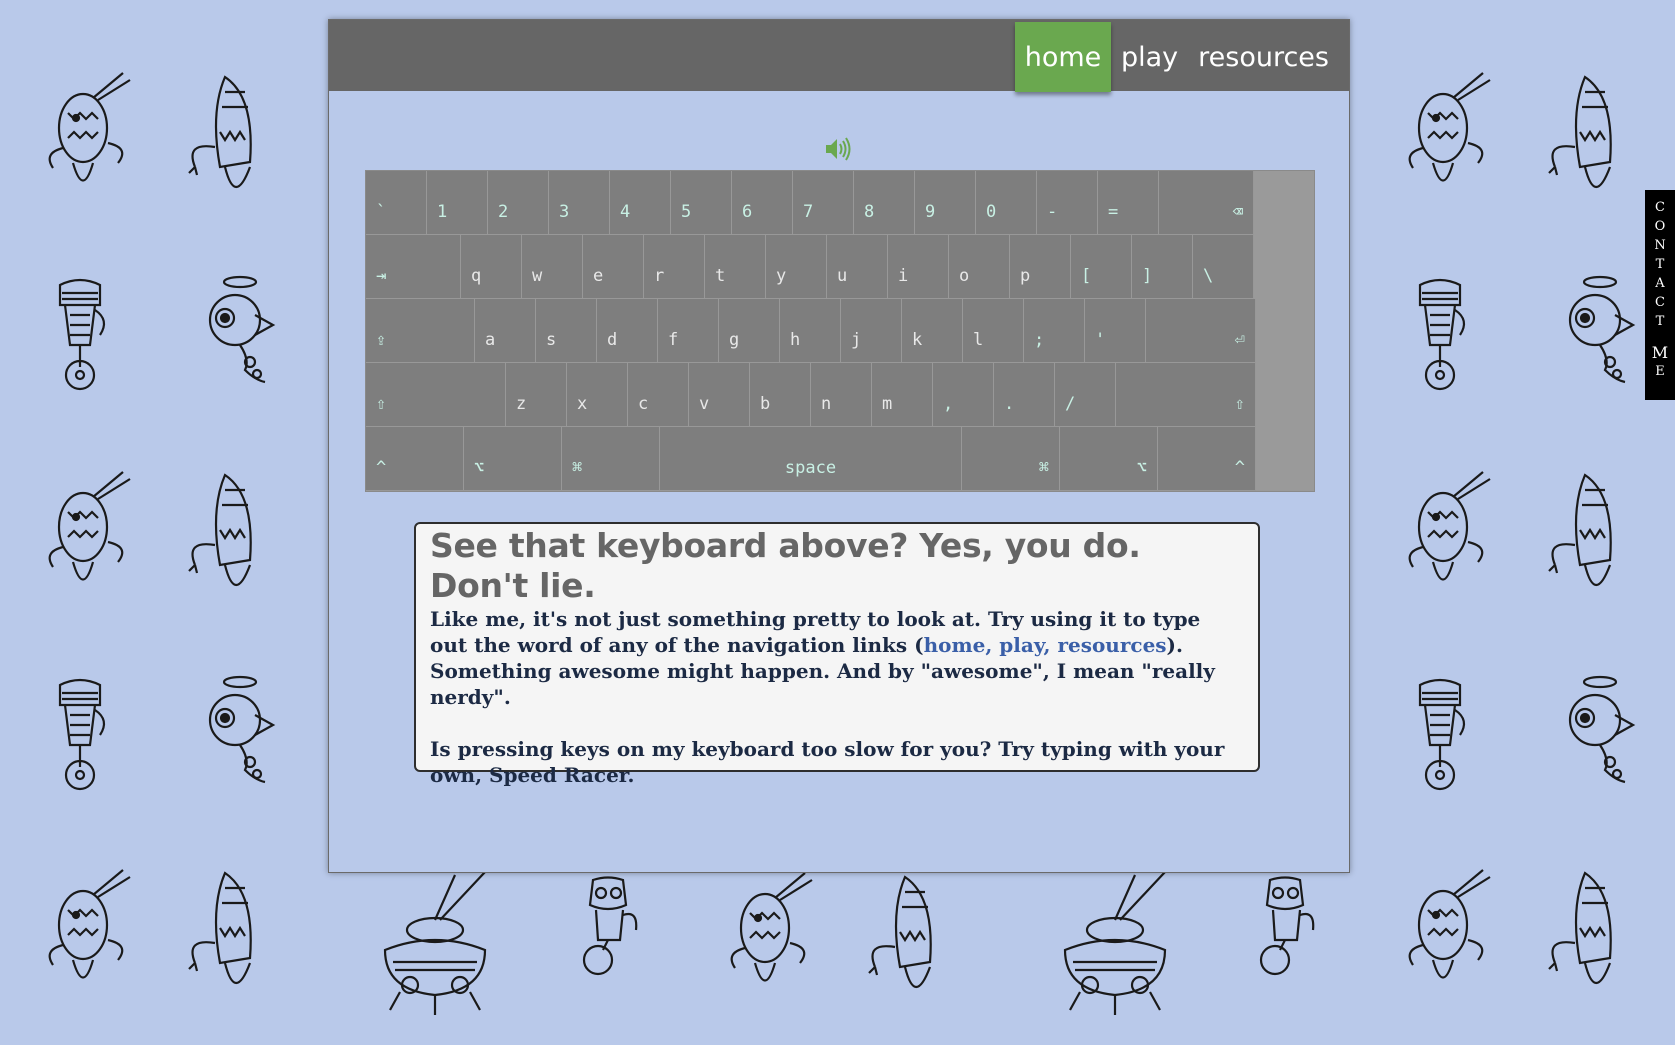  What do you see at coordinates (1162, 267) in the screenshot?
I see `key-close-bracket: ]` at bounding box center [1162, 267].